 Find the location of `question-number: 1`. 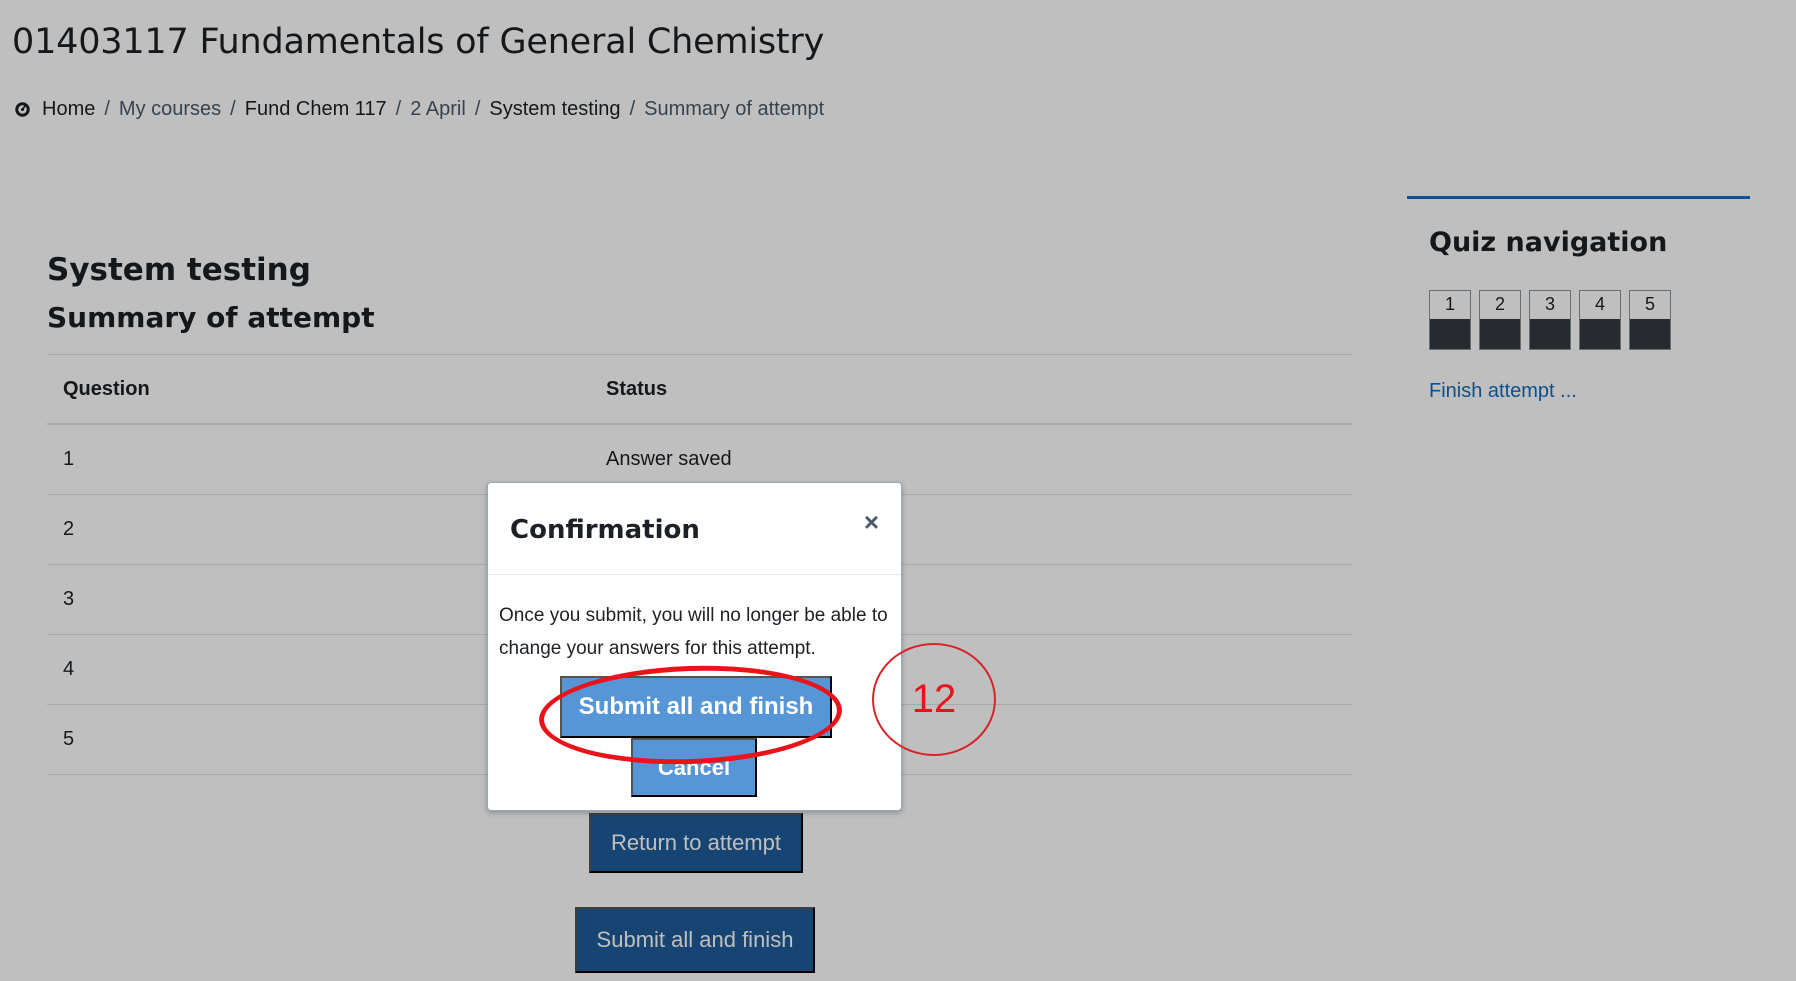

question-number: 1 is located at coordinates (326, 459).